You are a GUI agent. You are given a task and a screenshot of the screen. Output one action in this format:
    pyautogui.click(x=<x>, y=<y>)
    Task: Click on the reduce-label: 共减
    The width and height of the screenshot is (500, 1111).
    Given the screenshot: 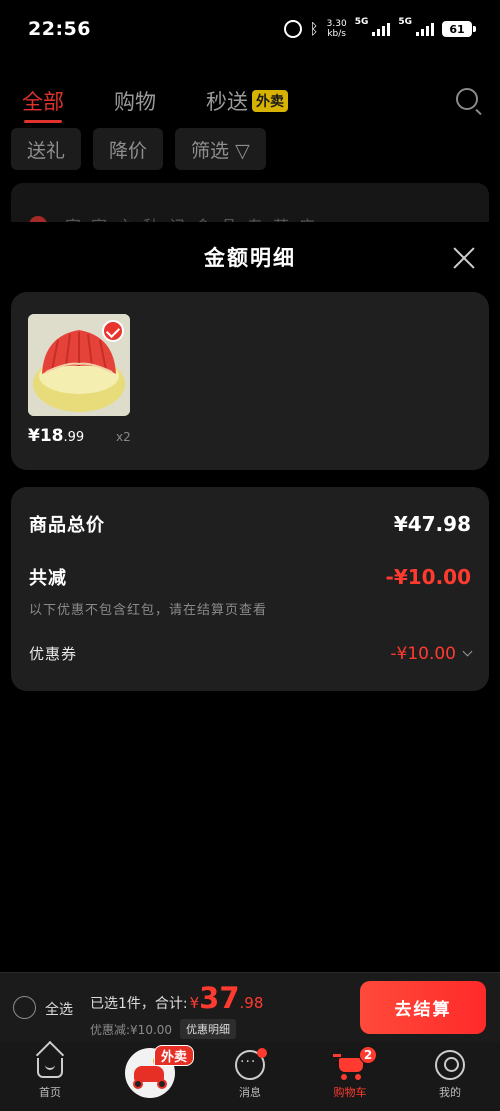 What is the action you would take?
    pyautogui.click(x=48, y=578)
    